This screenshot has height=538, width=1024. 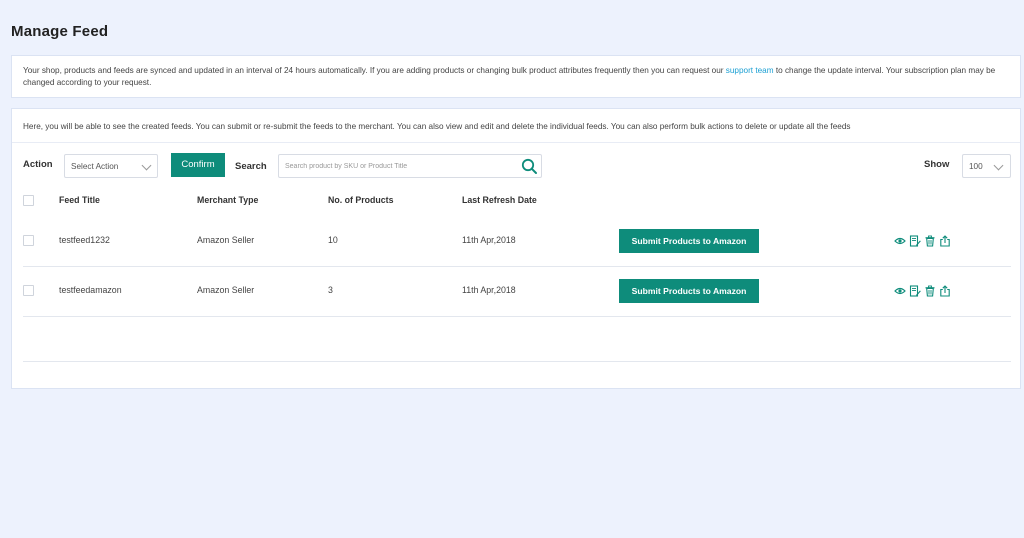 What do you see at coordinates (95, 166) in the screenshot?
I see `action-select-value: Select Action` at bounding box center [95, 166].